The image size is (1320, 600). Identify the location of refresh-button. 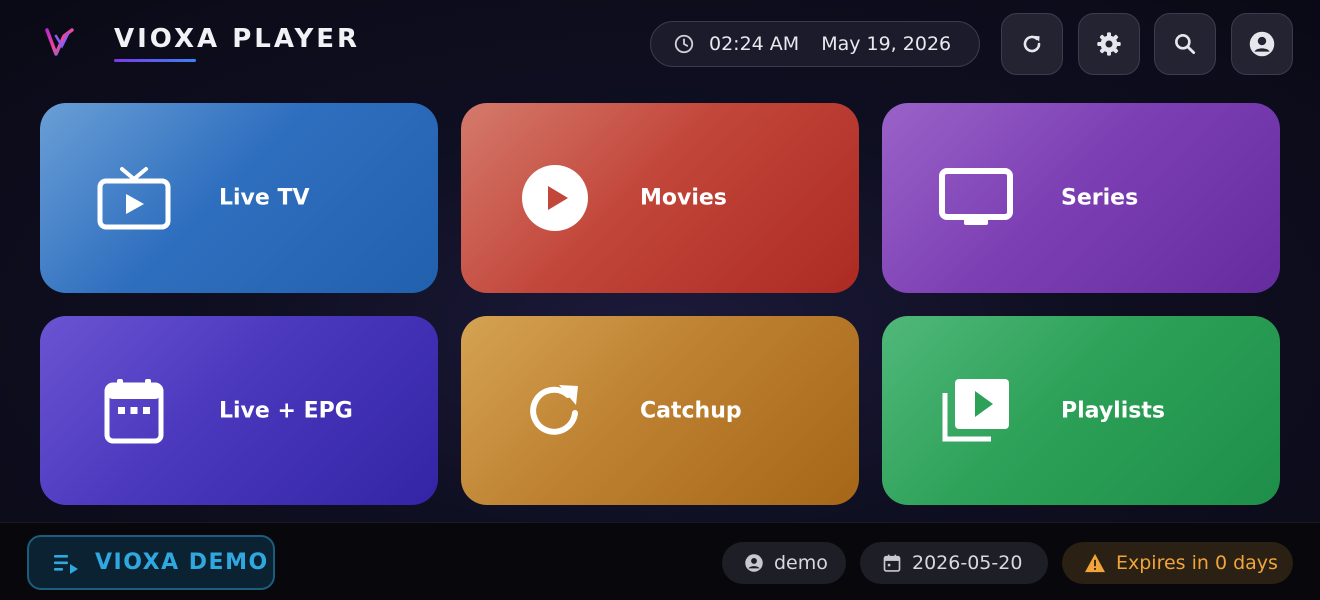
(1032, 44).